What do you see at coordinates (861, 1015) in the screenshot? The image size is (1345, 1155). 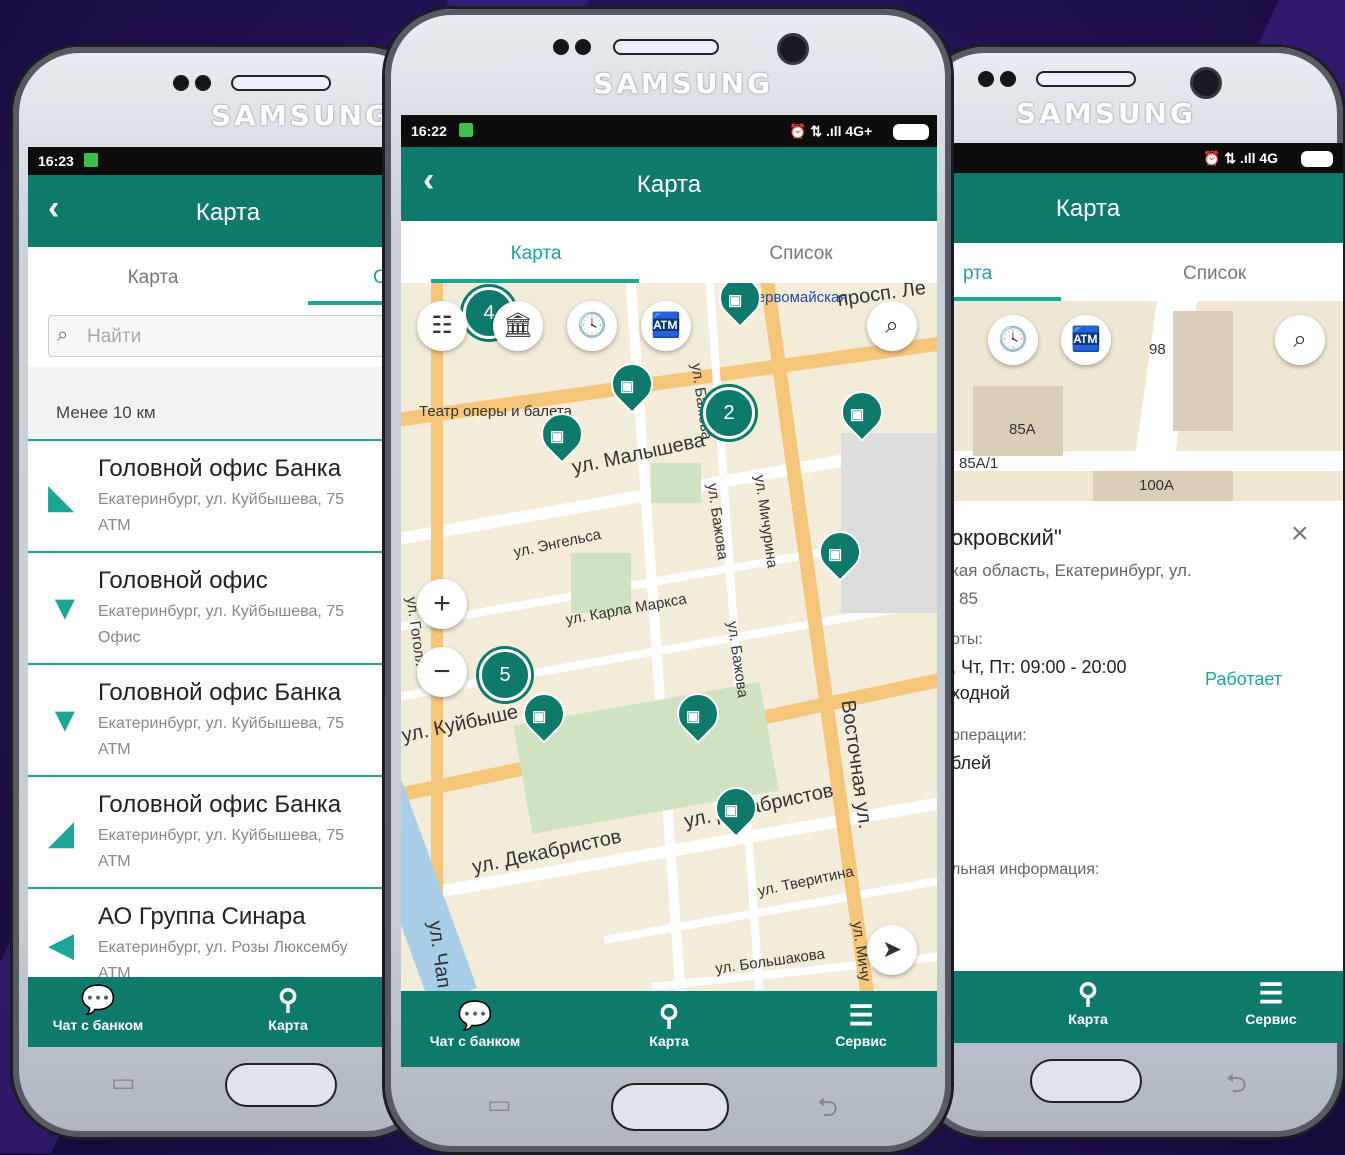 I see `menu-list-icon: ☰` at bounding box center [861, 1015].